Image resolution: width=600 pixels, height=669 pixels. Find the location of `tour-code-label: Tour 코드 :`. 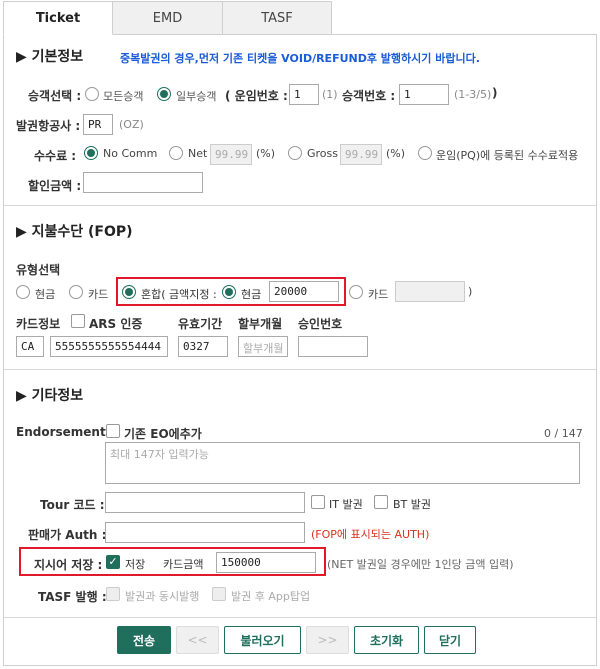

tour-code-label: Tour 코드 : is located at coordinates (72, 505).